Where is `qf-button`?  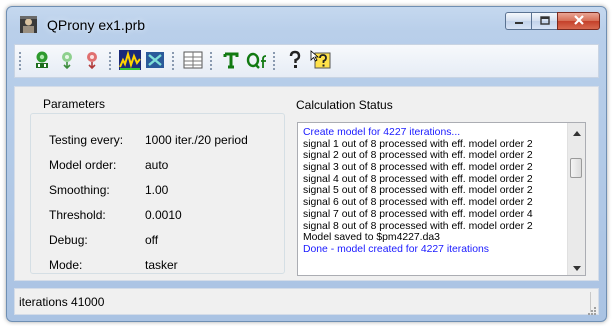 qf-button is located at coordinates (257, 62).